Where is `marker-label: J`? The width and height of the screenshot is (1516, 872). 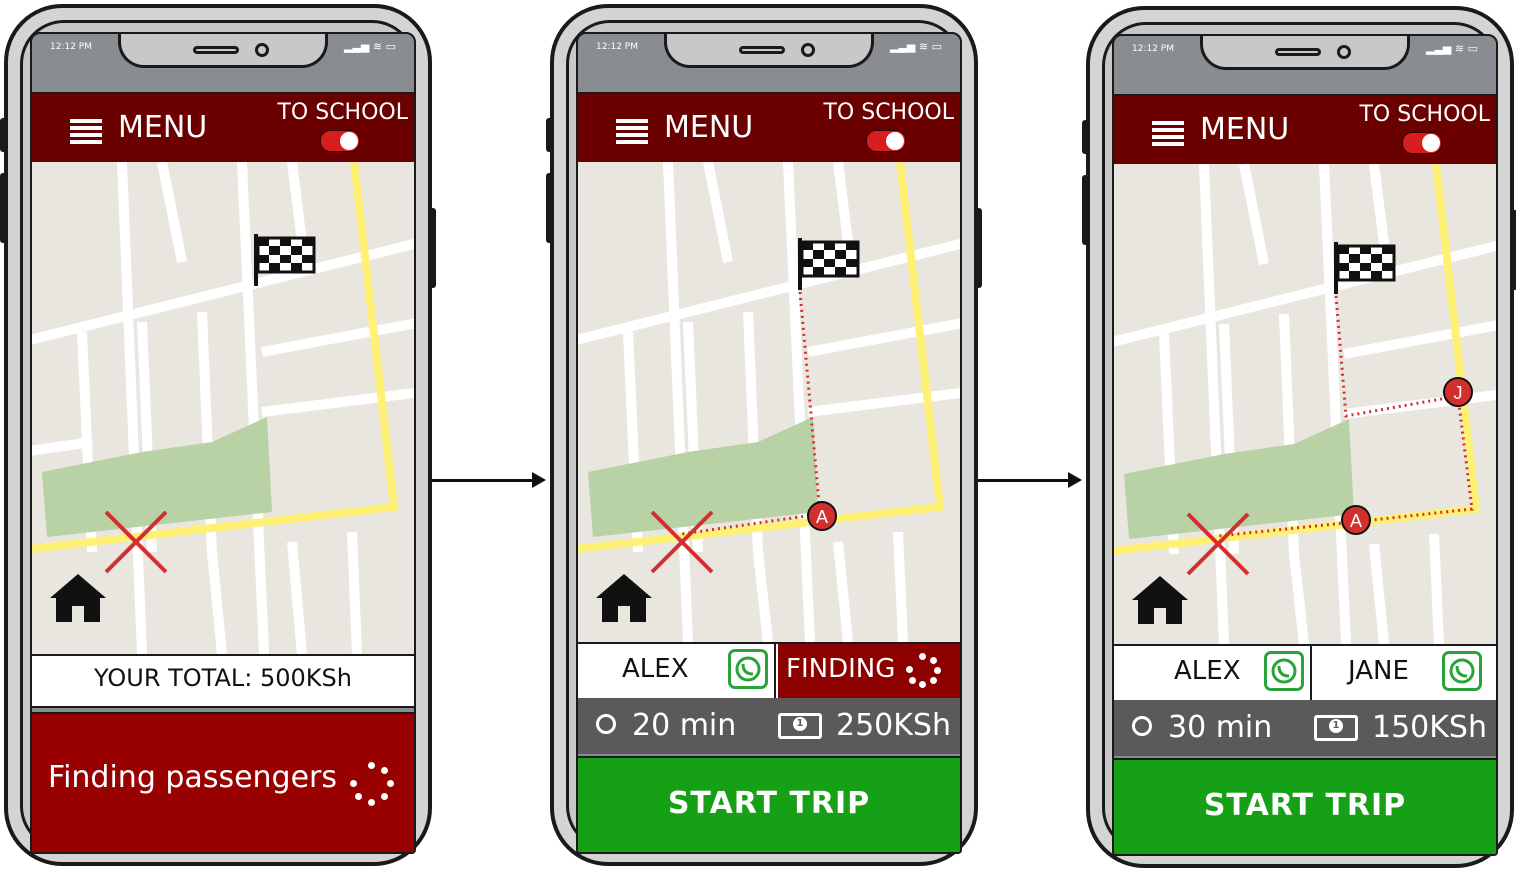
marker-label: J is located at coordinates (1458, 393).